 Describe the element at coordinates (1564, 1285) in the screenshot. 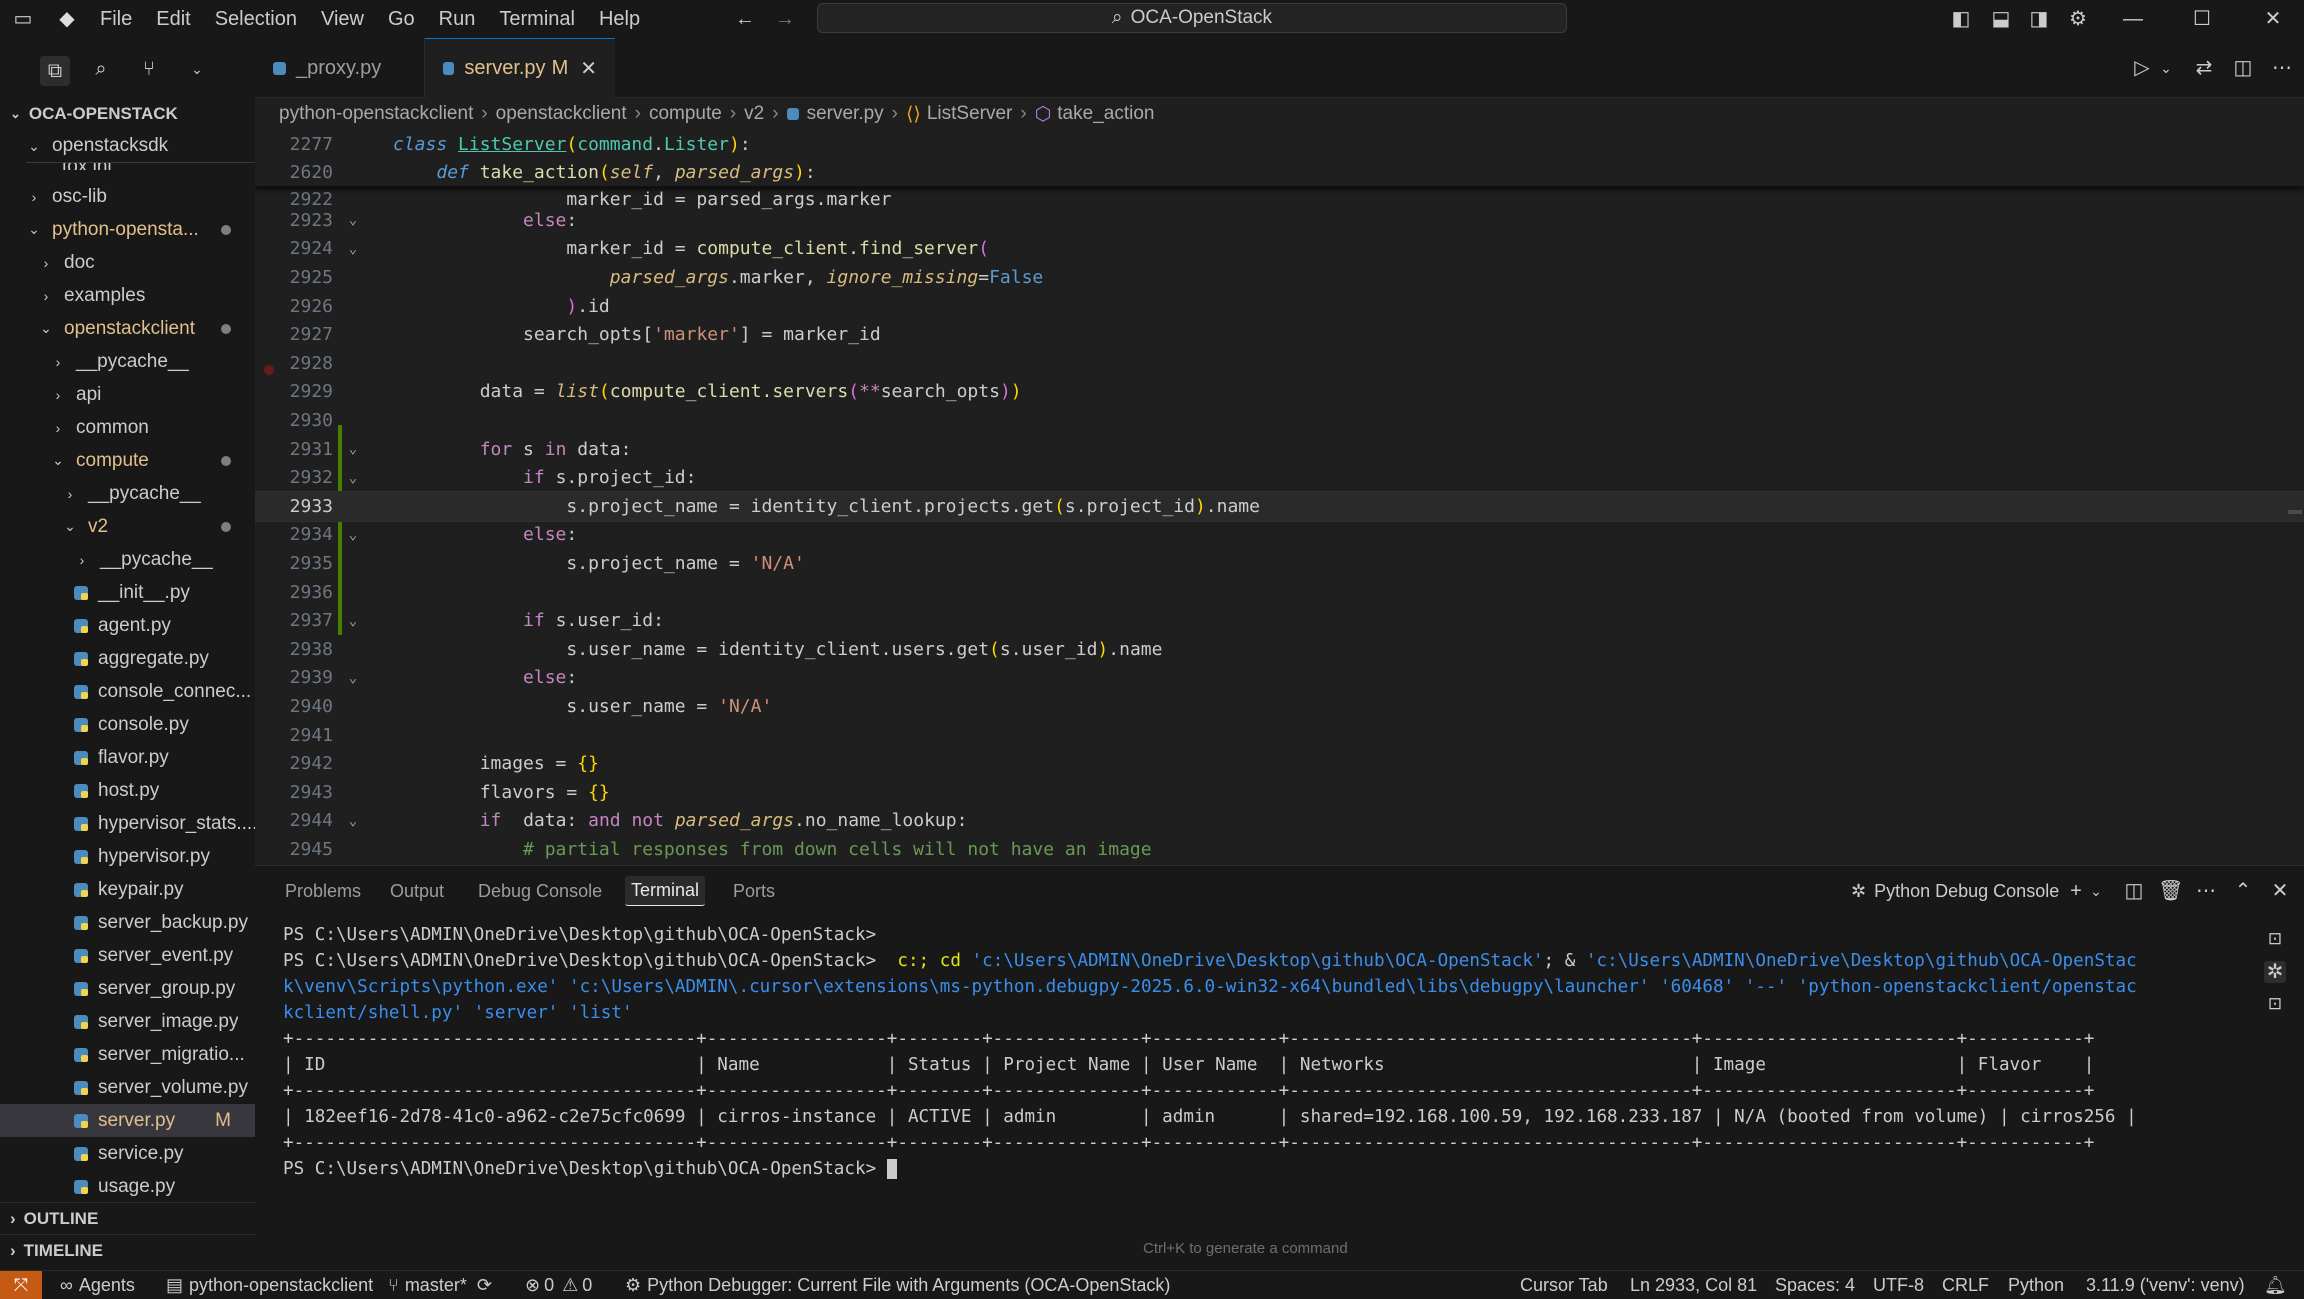

I see `cursor-tab-item: Cursor Tab` at that location.